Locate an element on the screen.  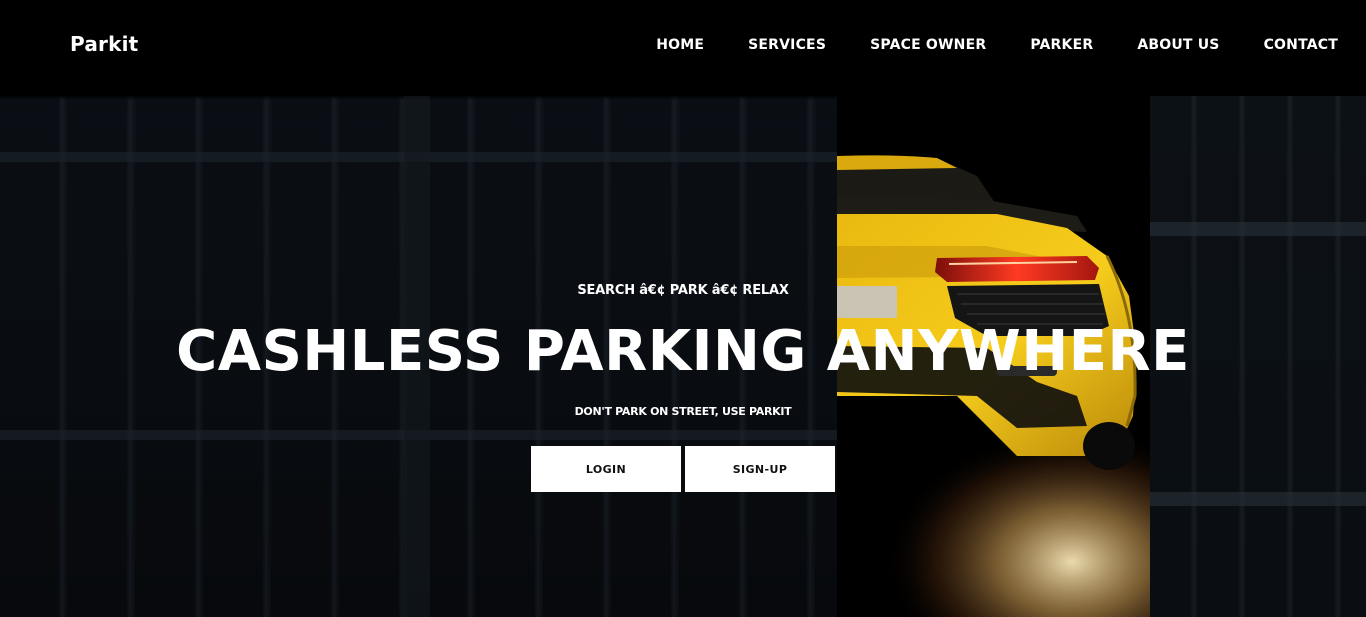
nav-link-space-owner: SPACE OWNER is located at coordinates (928, 45).